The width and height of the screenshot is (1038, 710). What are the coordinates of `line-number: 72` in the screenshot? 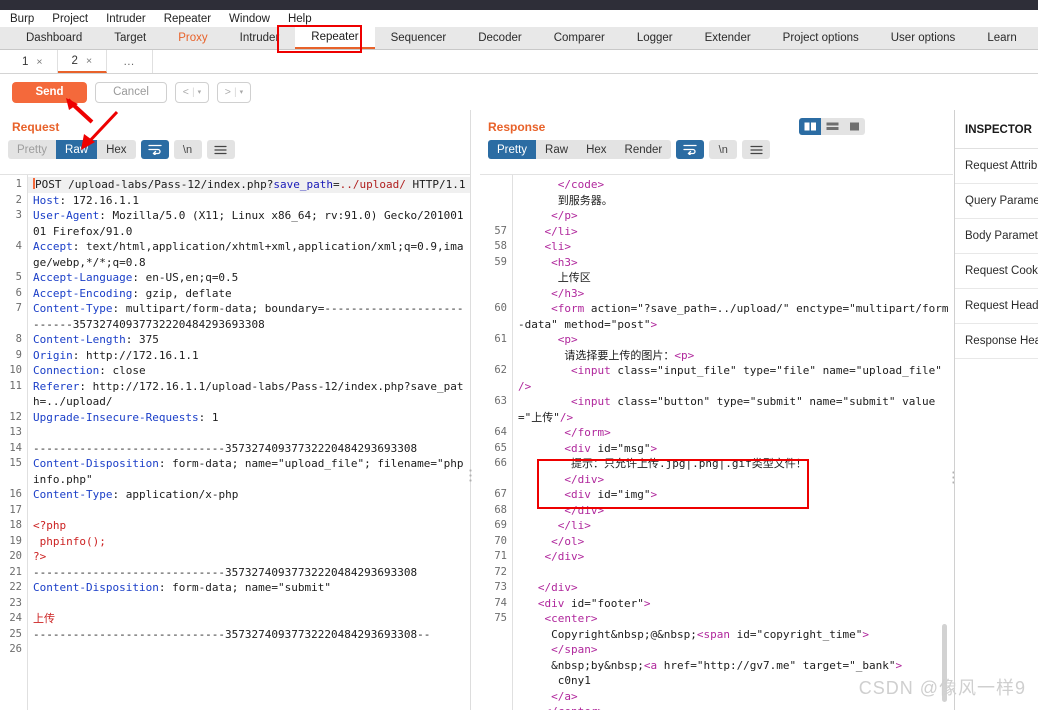 It's located at (500, 571).